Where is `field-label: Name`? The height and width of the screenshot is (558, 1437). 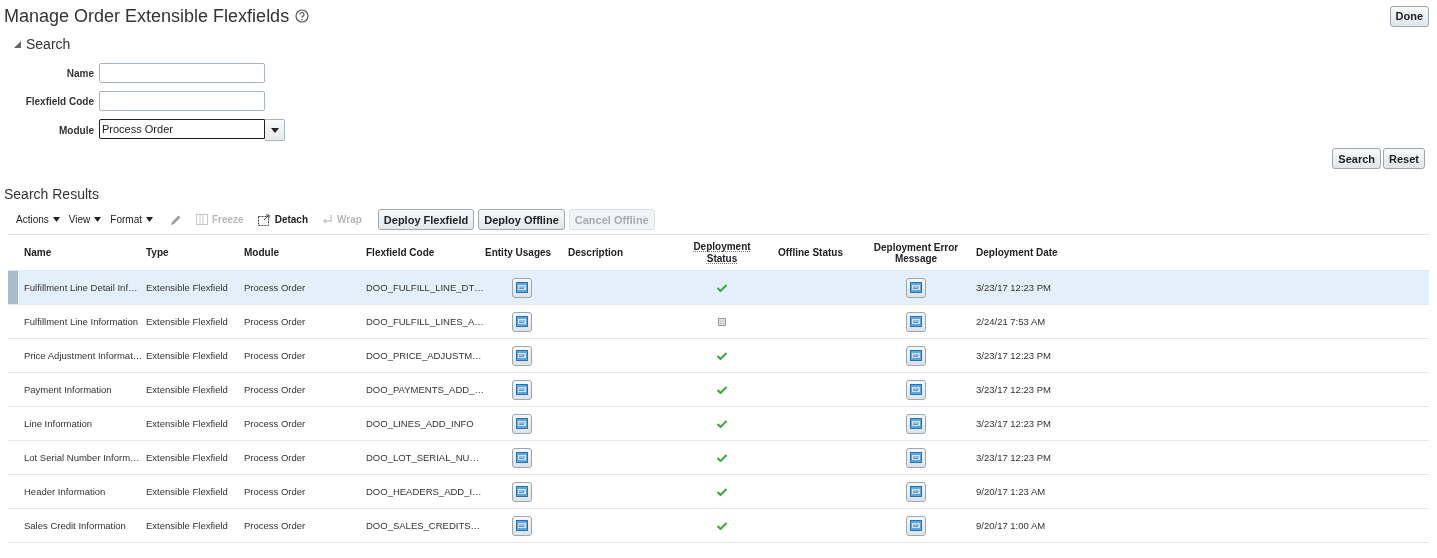 field-label: Name is located at coordinates (80, 73).